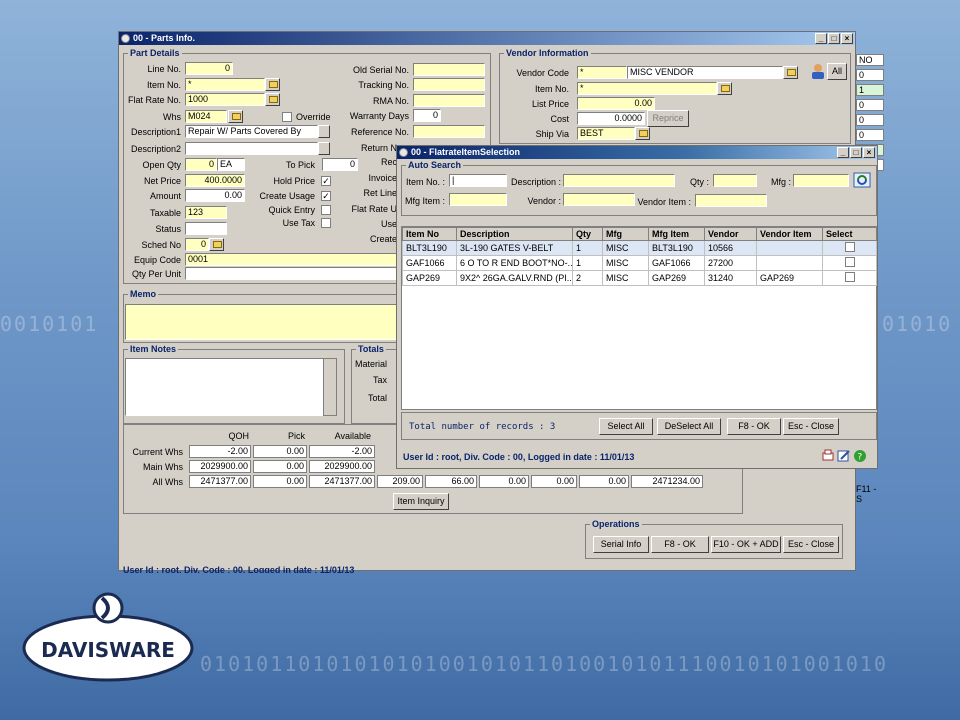 The image size is (960, 720). What do you see at coordinates (330, 387) in the screenshot?
I see `item-notes-scrollbar` at bounding box center [330, 387].